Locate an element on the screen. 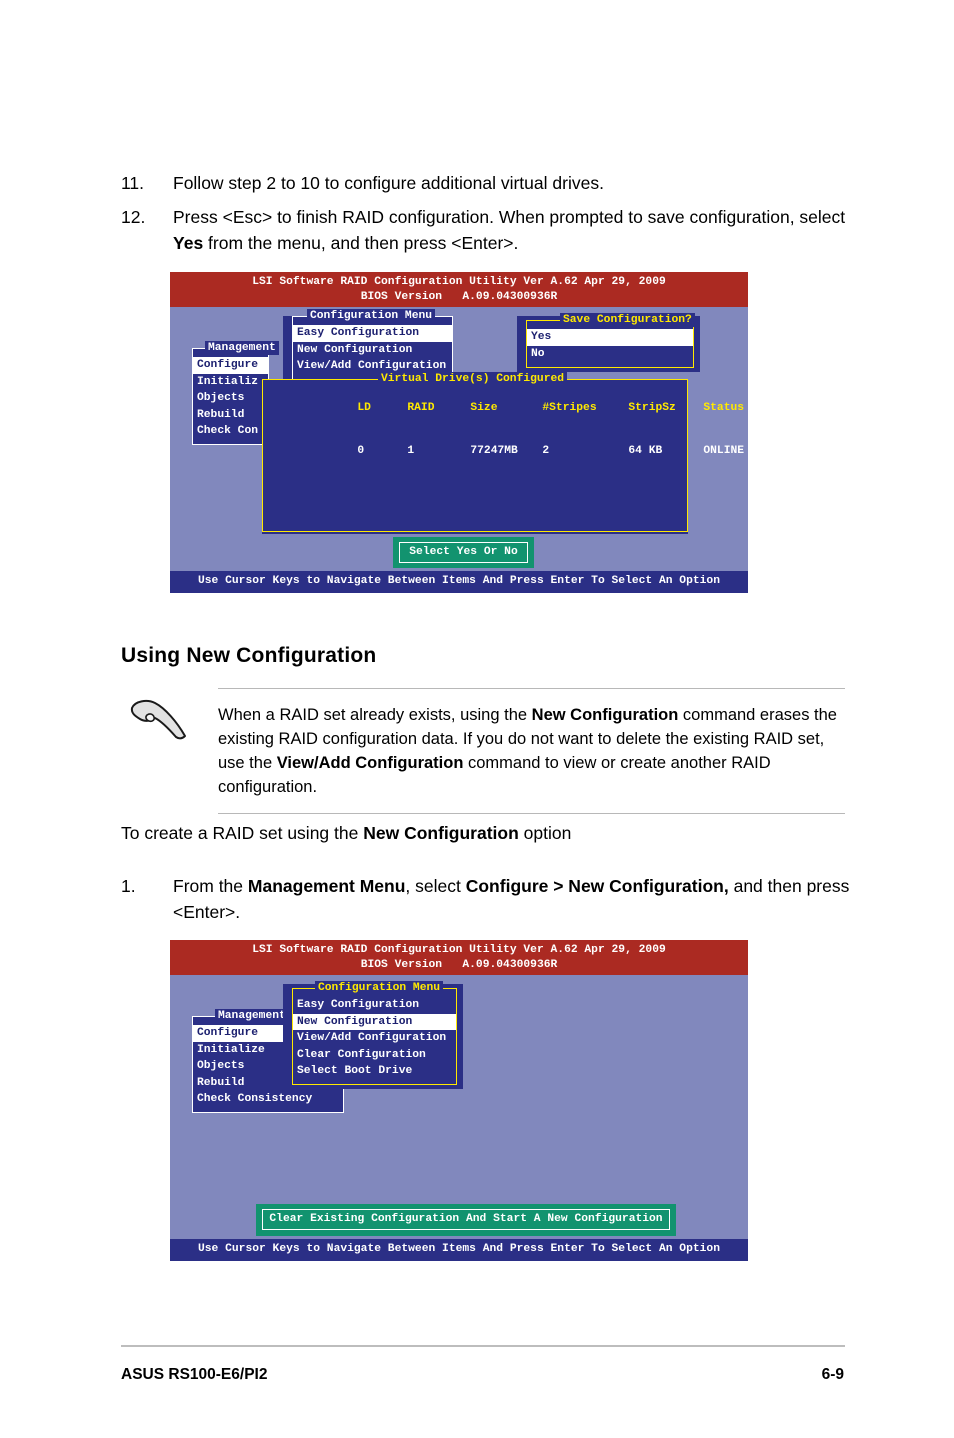  step1-bold-management-menu: Management Menu is located at coordinates (326, 886).